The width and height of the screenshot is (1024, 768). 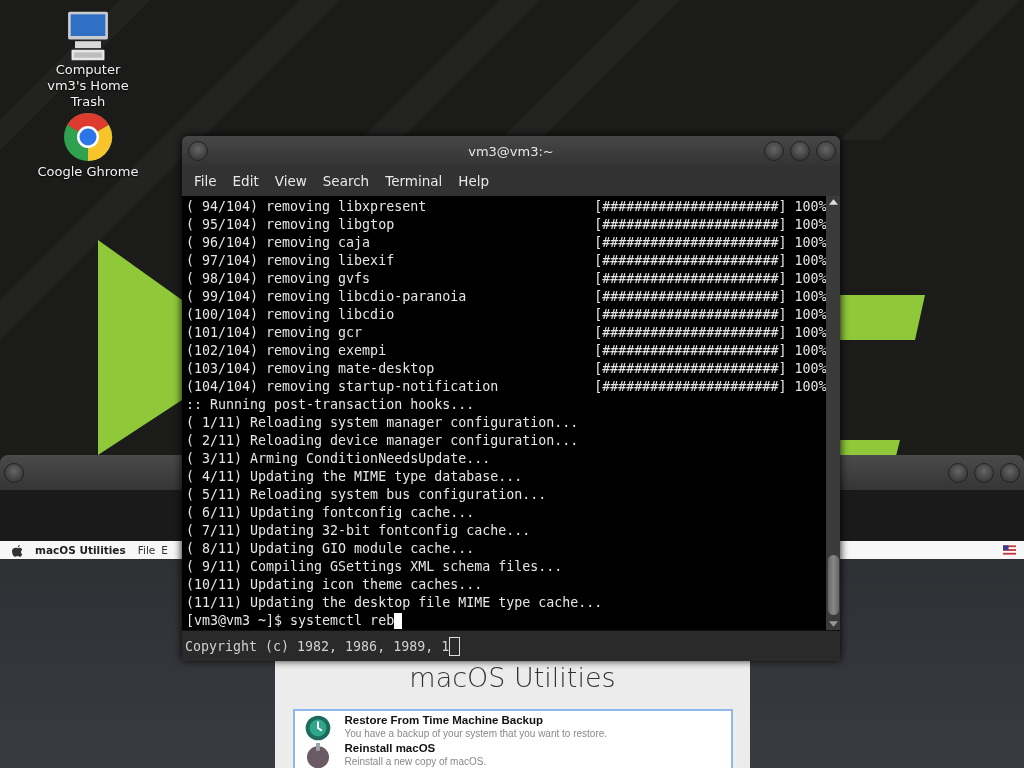 I want to click on desktop-icon-label: Trash, so click(x=88, y=102).